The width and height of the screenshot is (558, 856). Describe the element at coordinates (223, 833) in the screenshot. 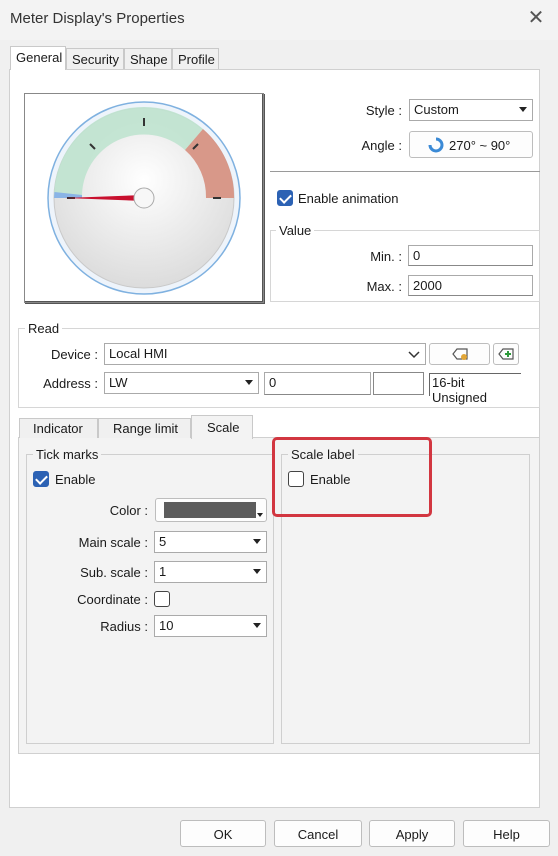

I see `ok-button: OK` at that location.